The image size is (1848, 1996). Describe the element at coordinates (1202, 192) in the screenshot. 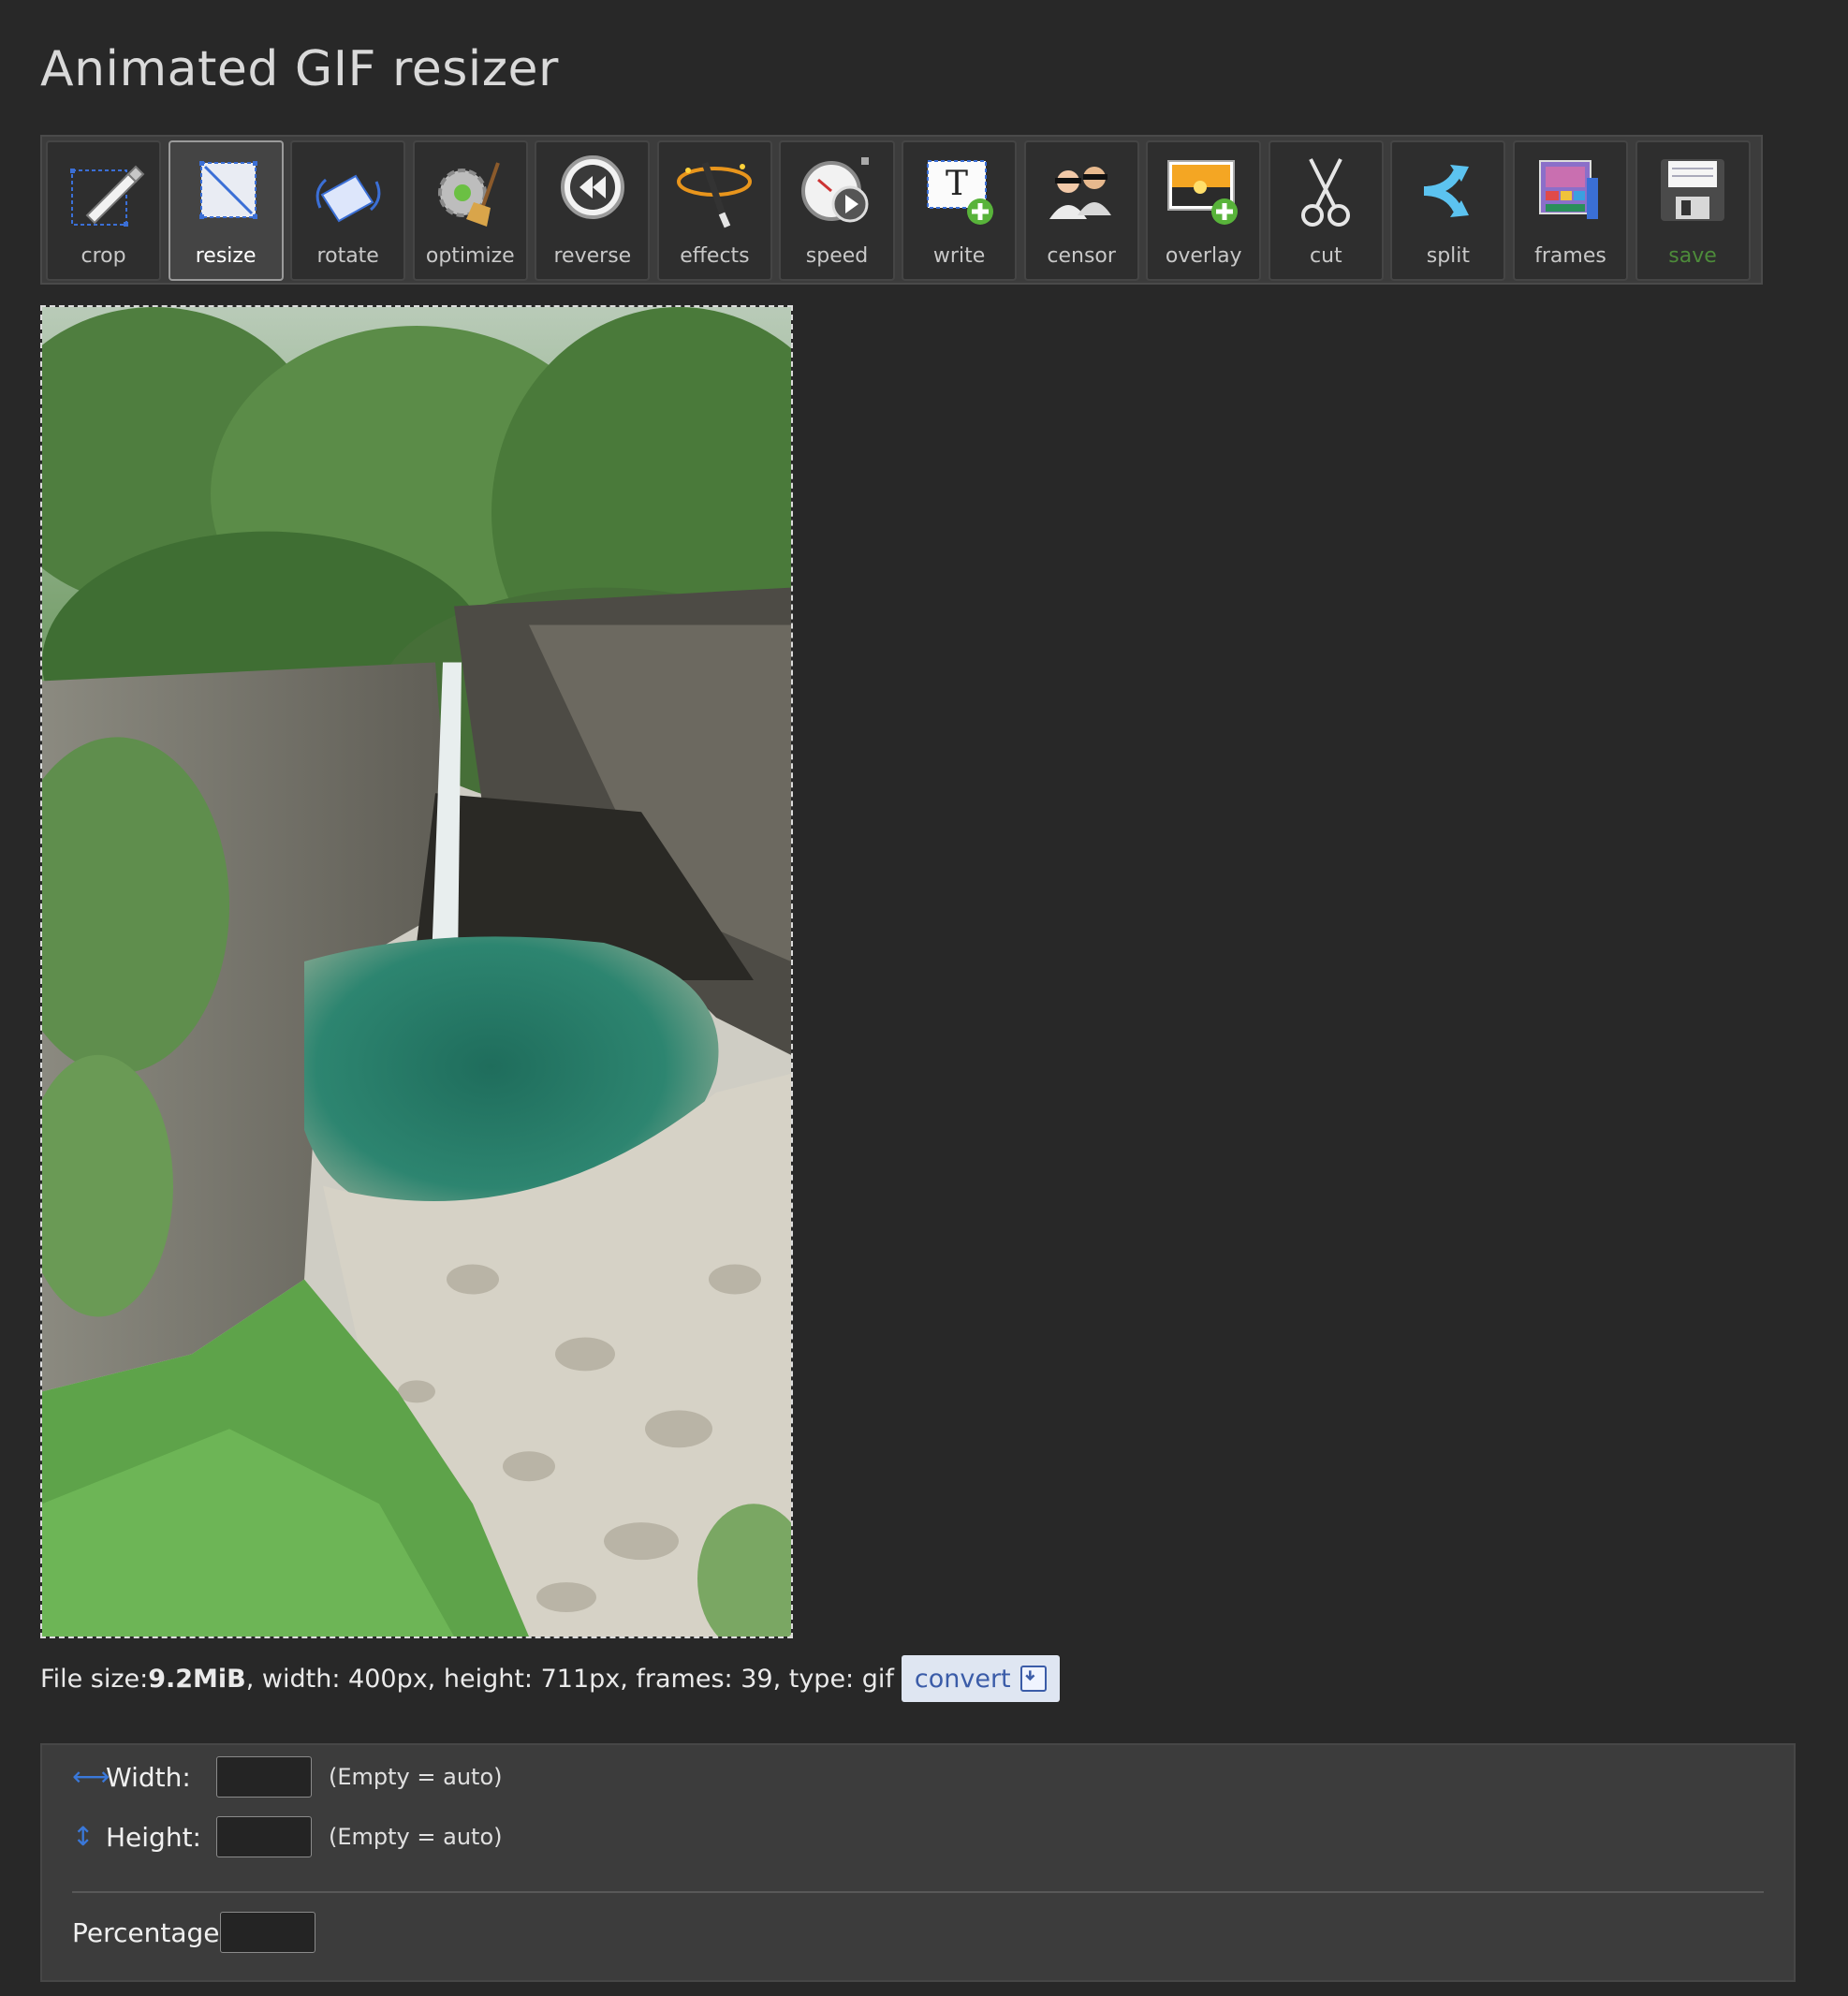

I see `overlay-icon` at that location.